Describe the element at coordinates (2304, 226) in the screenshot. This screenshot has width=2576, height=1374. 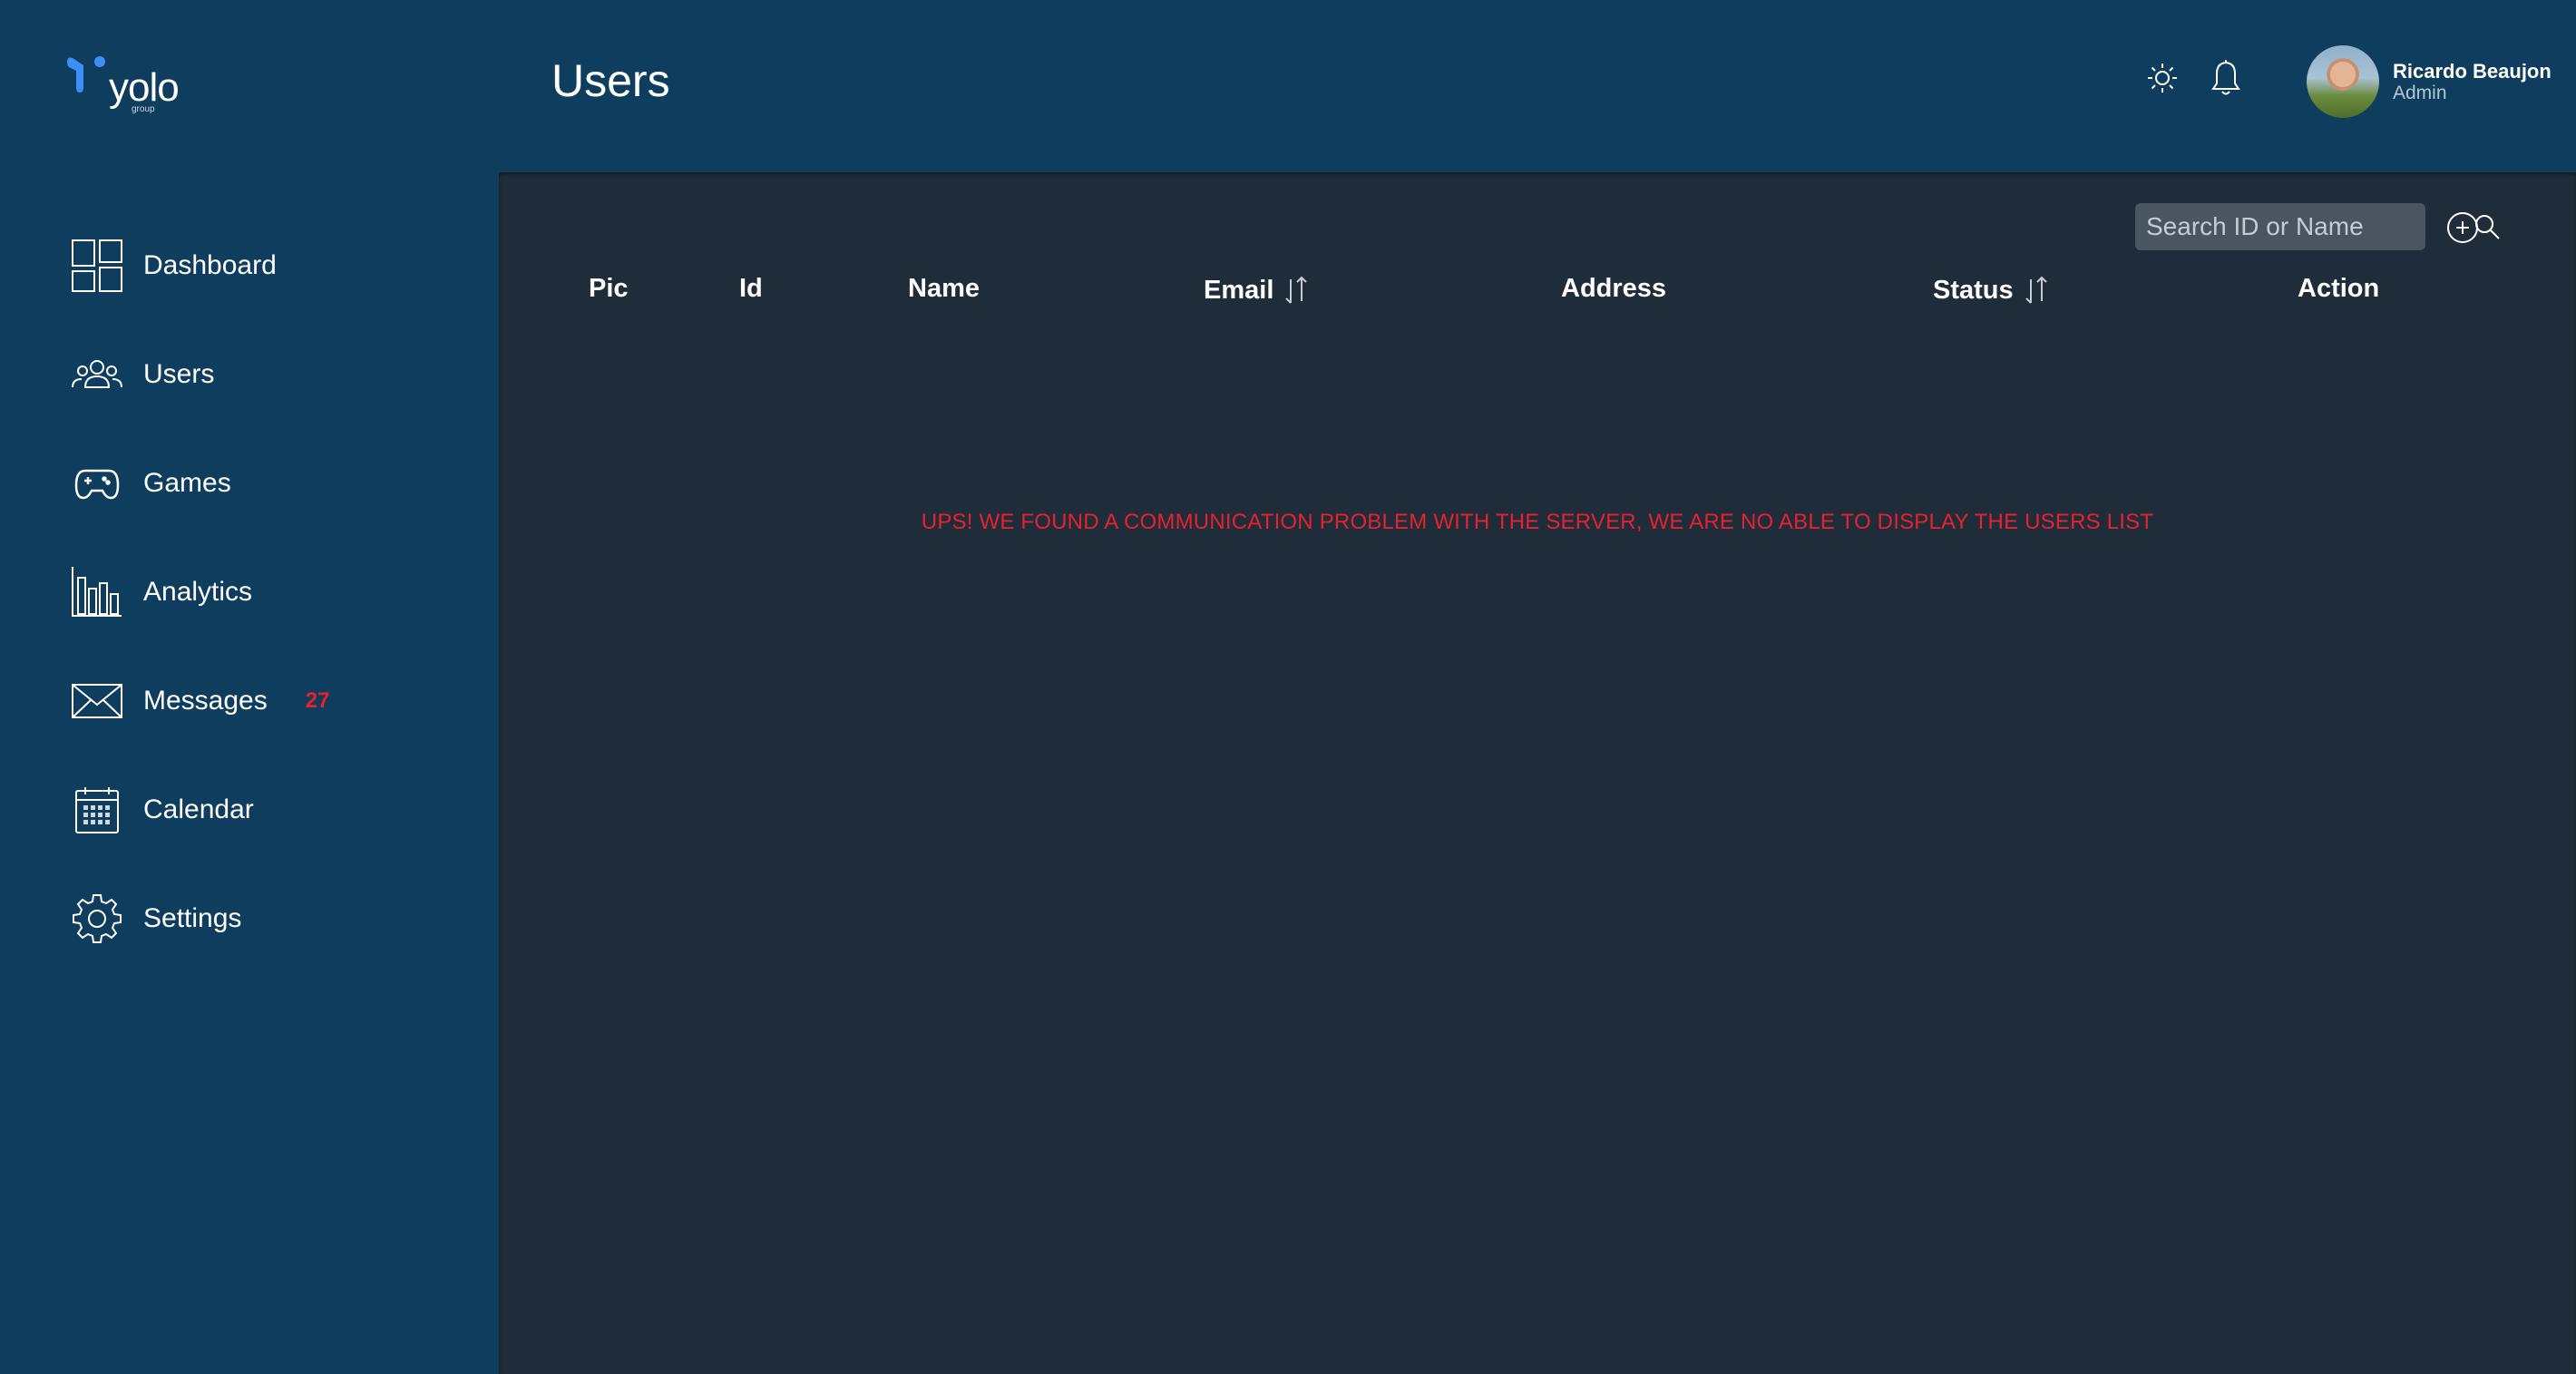
I see `search-input` at that location.